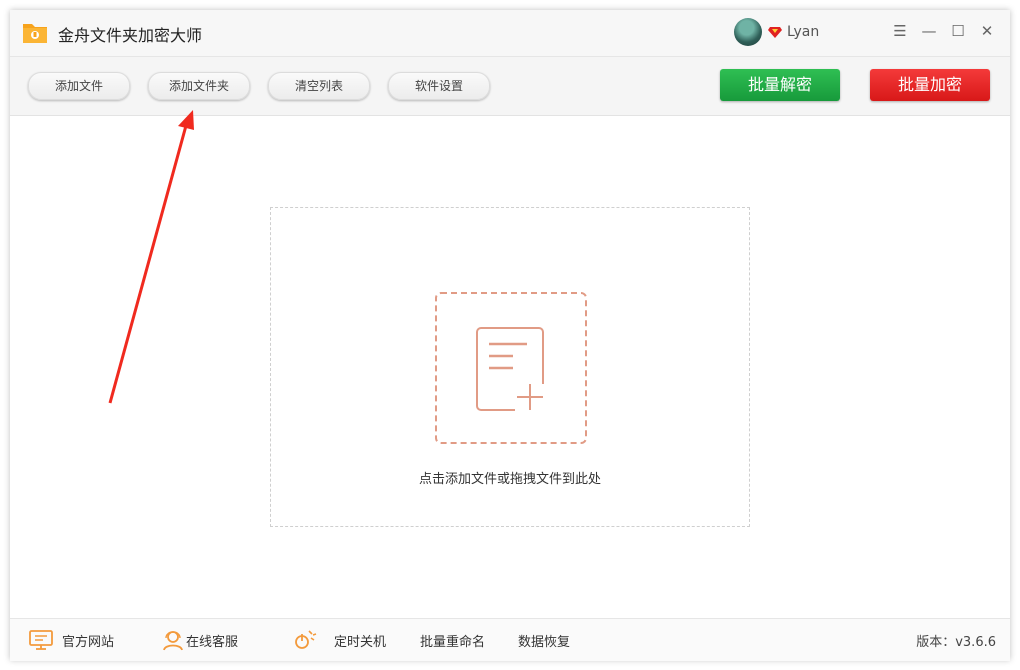 The image size is (1020, 670). I want to click on toolbar: 添加文件 添加文件夹 清空列表 软件设置 批量解密 批量加密, so click(510, 86).